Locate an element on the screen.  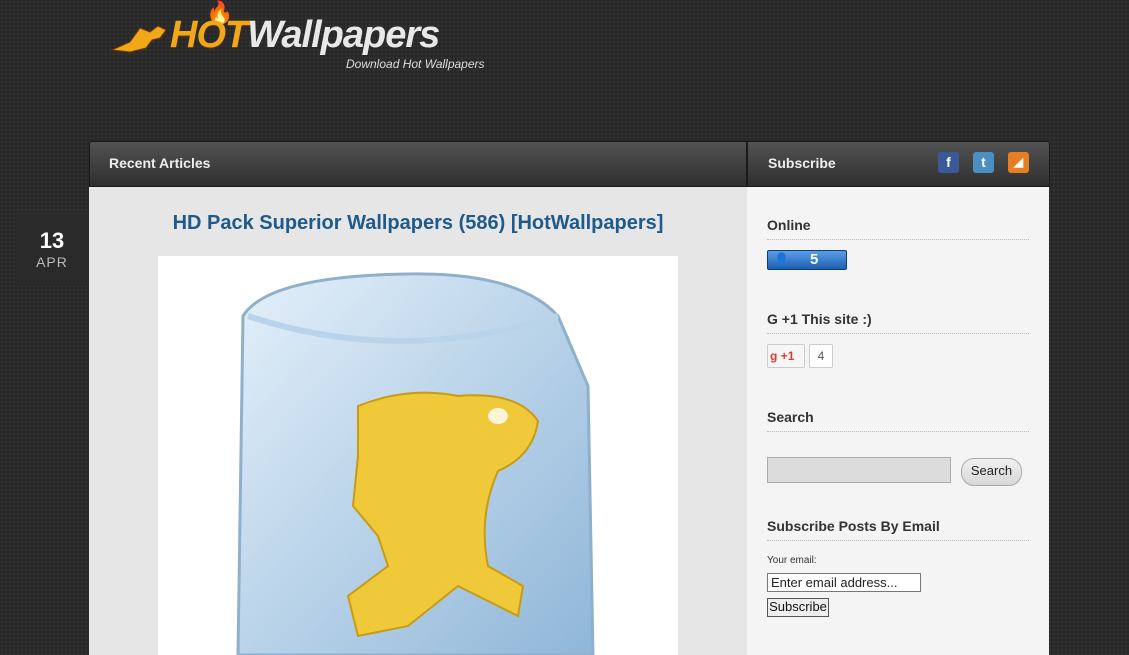
google-plus-icon: g is located at coordinates (774, 356).